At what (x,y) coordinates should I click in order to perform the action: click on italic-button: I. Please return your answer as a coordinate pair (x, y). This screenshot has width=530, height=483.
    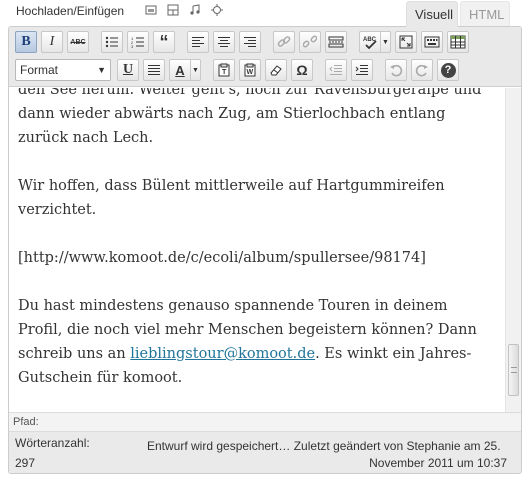
    Looking at the image, I should click on (52, 42).